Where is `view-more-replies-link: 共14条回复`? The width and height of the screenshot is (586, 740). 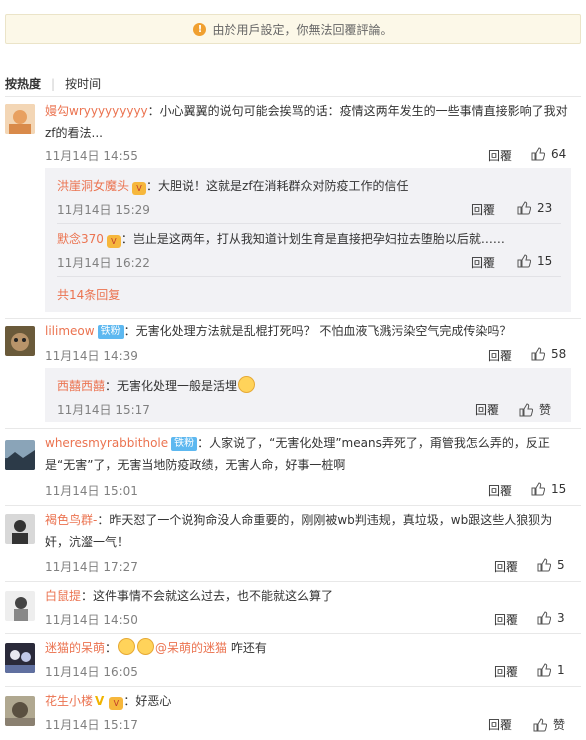
view-more-replies-link: 共14条回复 is located at coordinates (88, 294).